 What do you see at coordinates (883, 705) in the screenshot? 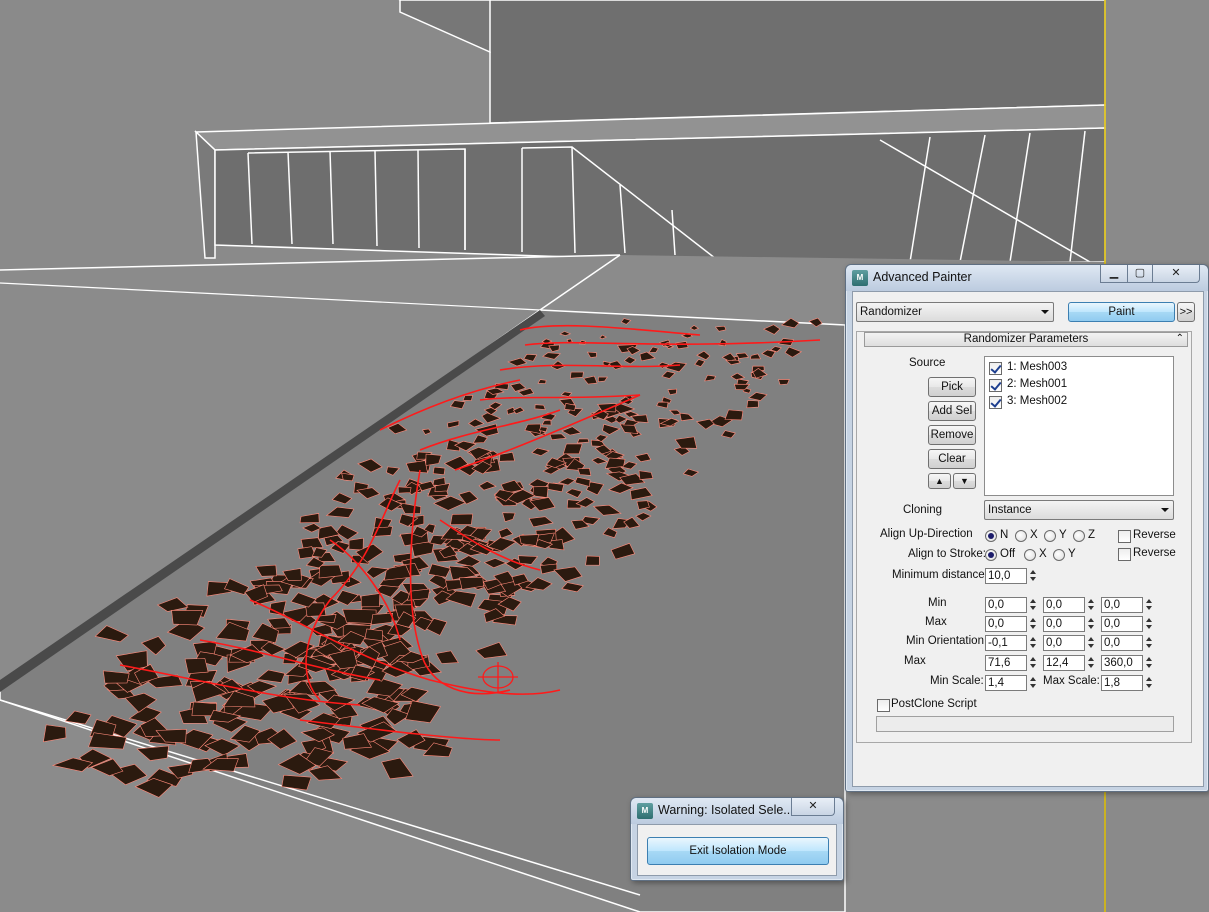
I see `postclone-checkbox` at bounding box center [883, 705].